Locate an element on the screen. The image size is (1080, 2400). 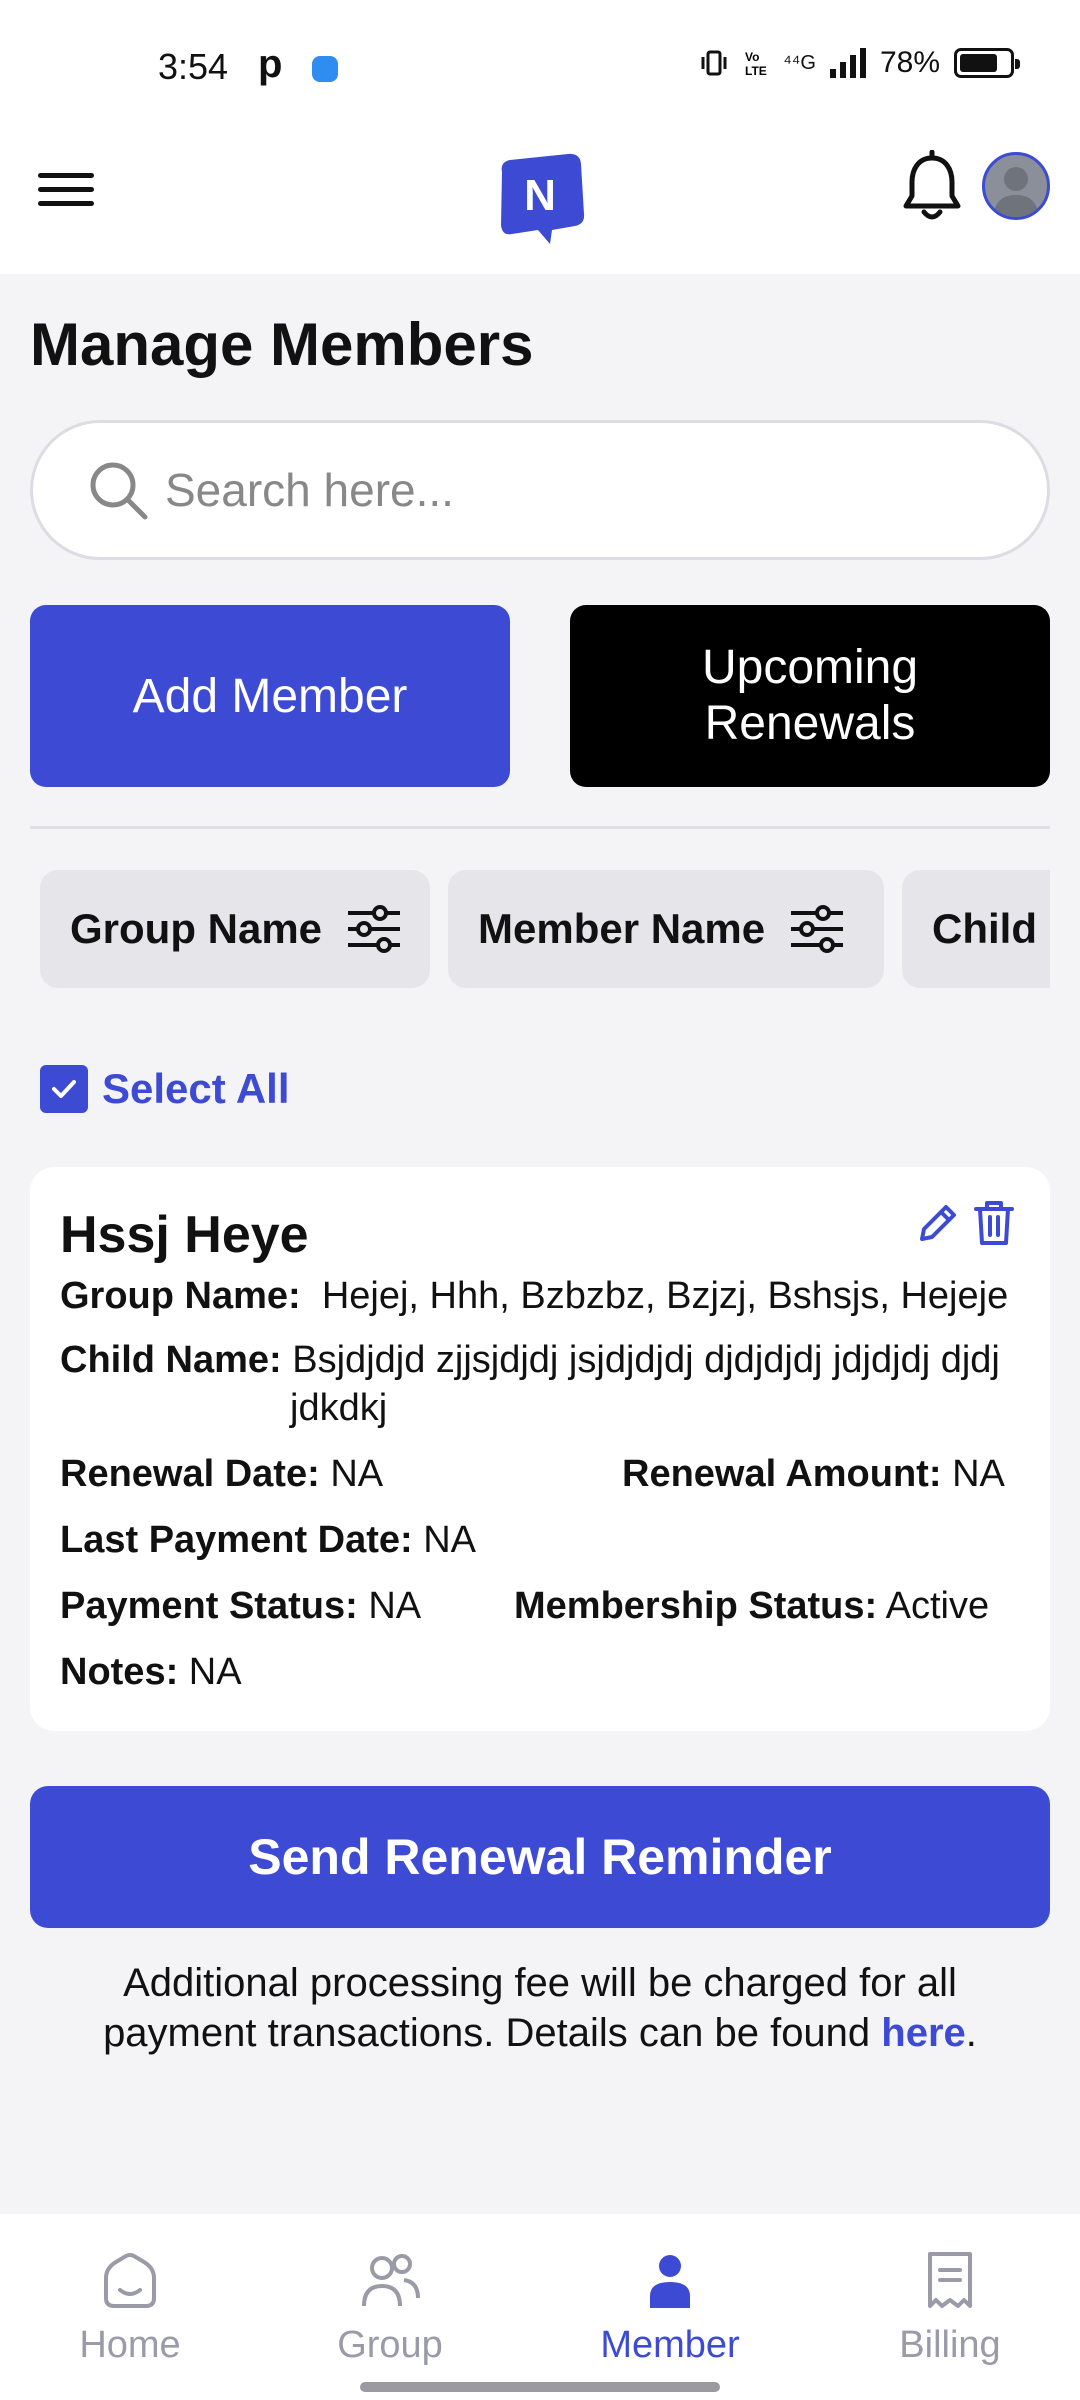
fee-note-end: . is located at coordinates (971, 2033).